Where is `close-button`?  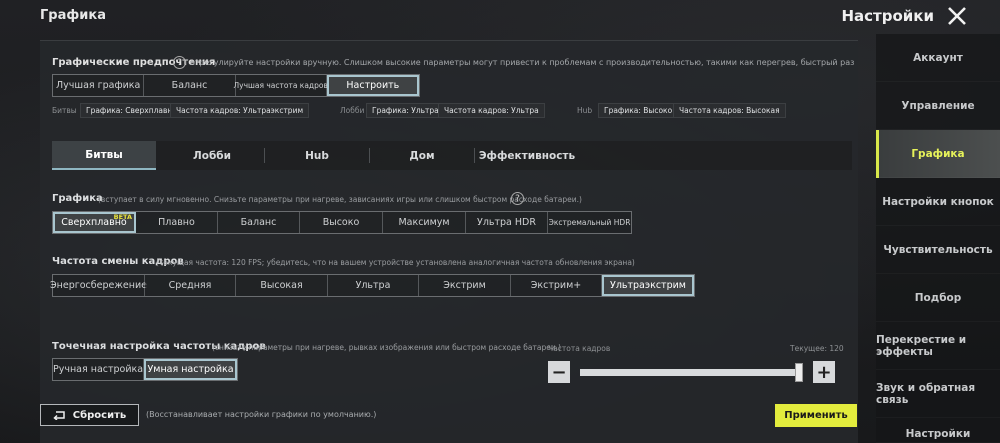
close-button is located at coordinates (957, 16).